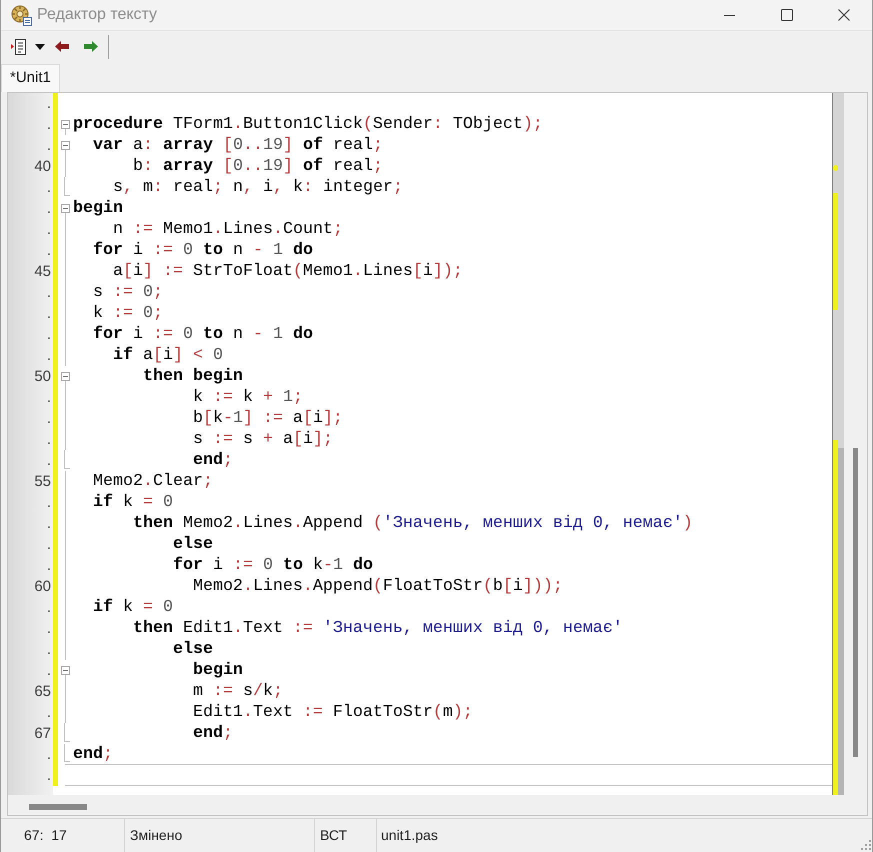 The image size is (873, 852). I want to click on code-line: procedure TForm1.Button1Click(Sender: TObject);, so click(308, 124).